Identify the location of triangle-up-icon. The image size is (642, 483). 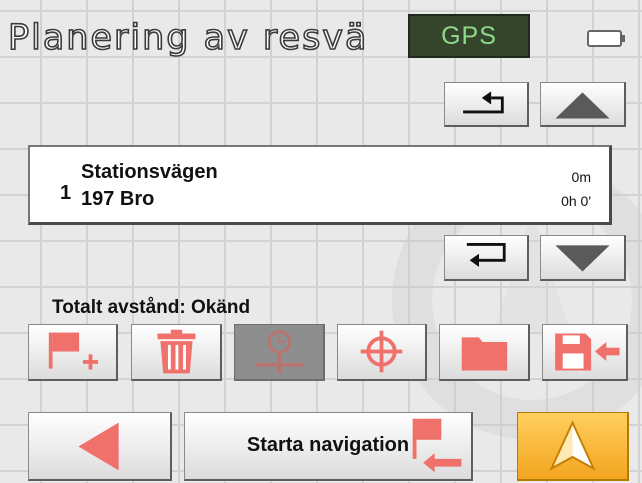
(582, 105).